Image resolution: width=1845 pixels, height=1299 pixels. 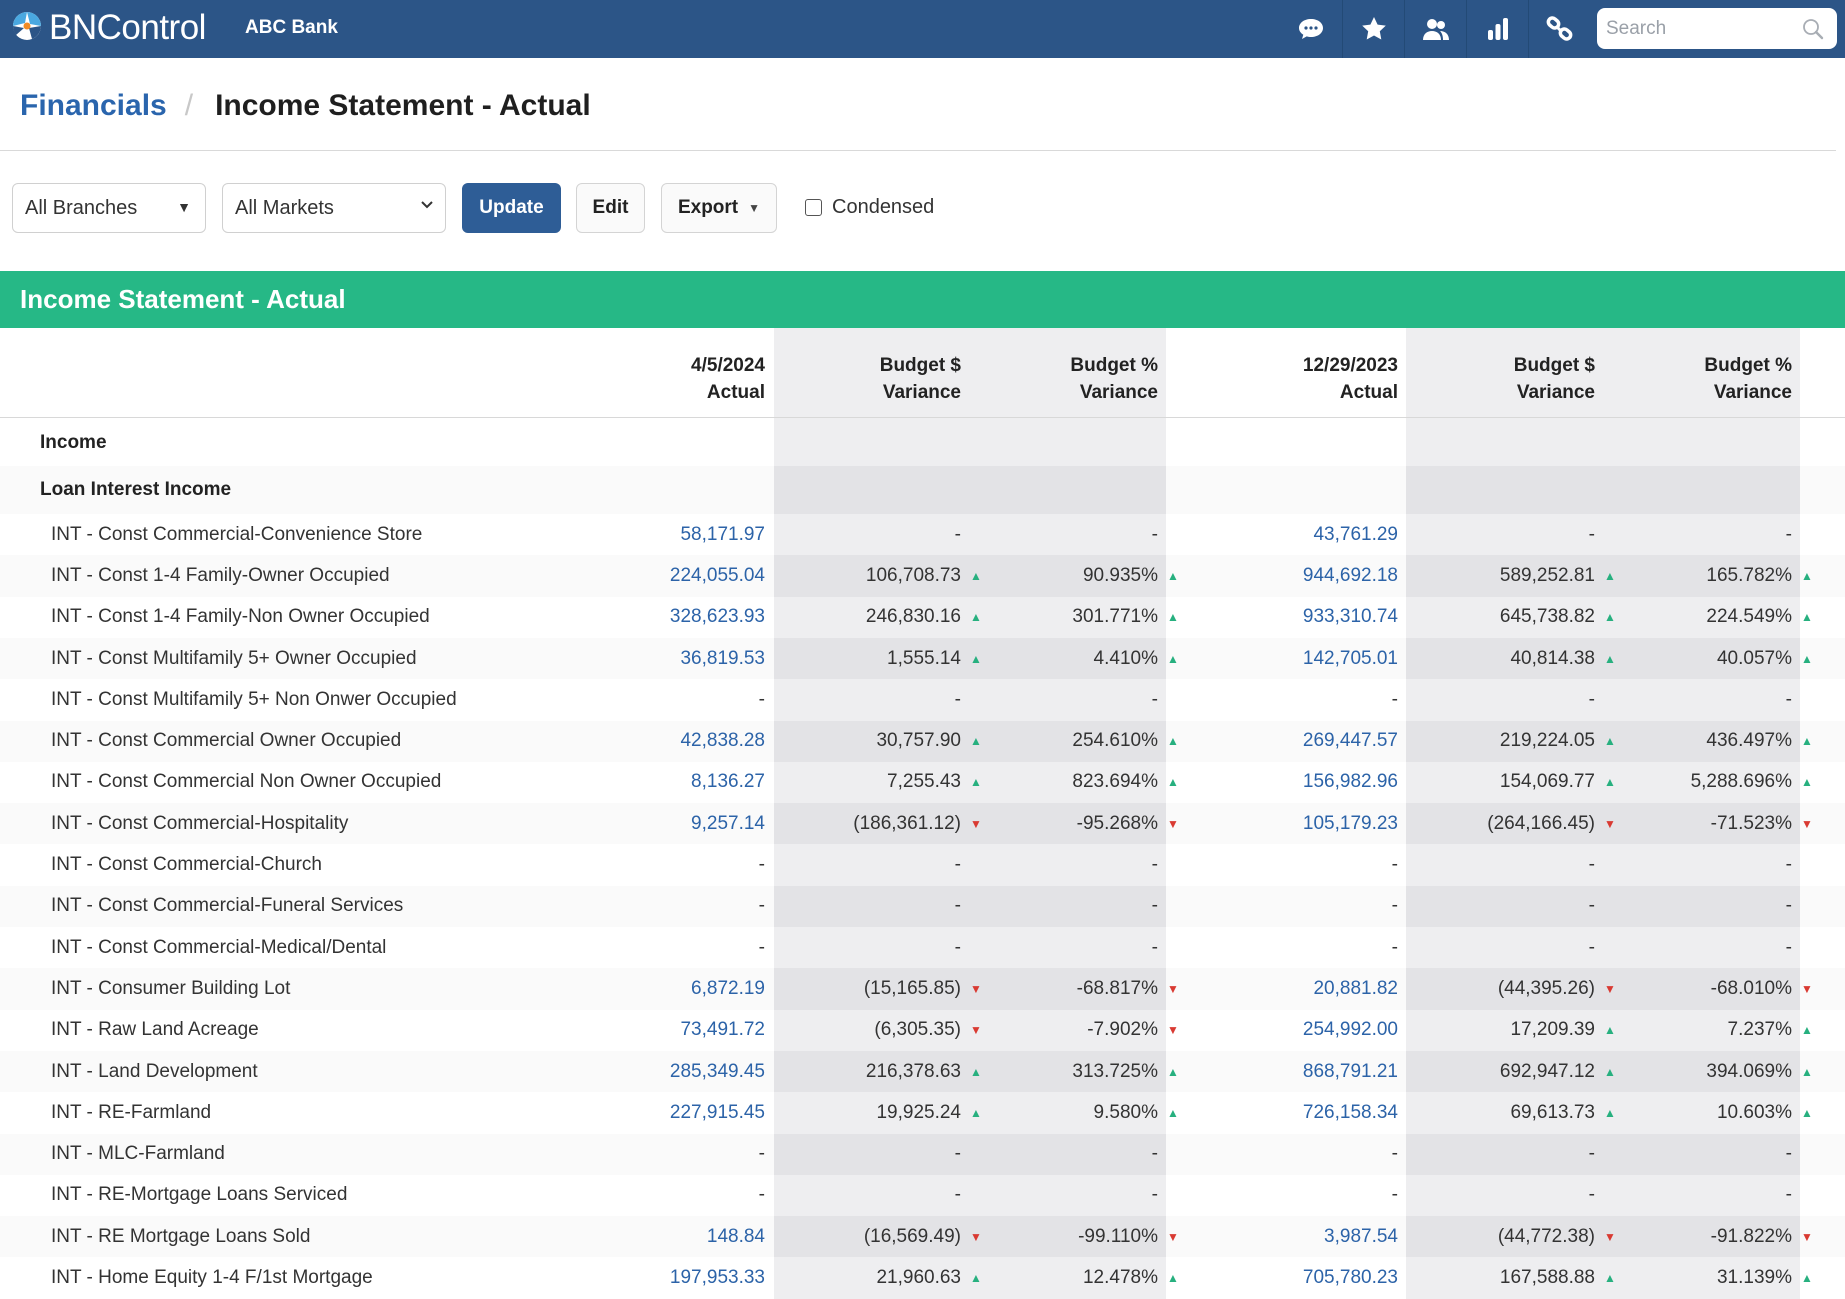 I want to click on branches-select: All Branches ▼, so click(x=109, y=208).